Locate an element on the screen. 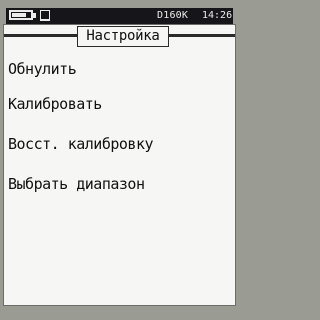 This screenshot has width=320, height=320. title-box: Настройка is located at coordinates (123, 36).